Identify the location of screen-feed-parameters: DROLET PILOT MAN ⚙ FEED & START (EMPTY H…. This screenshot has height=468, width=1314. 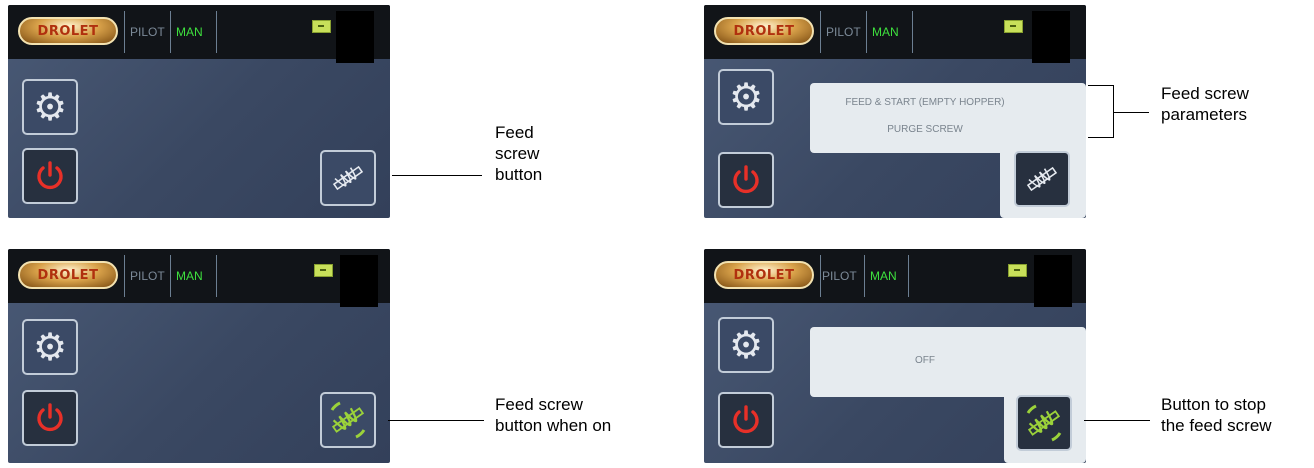
(895, 111).